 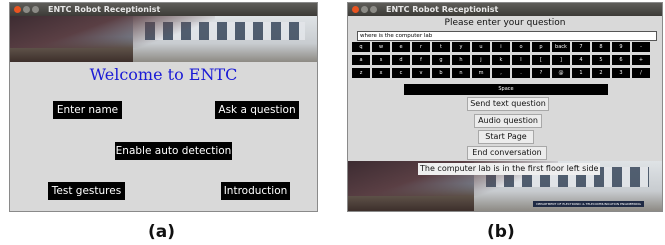 I want to click on keyboard-key: g, so click(x=441, y=60).